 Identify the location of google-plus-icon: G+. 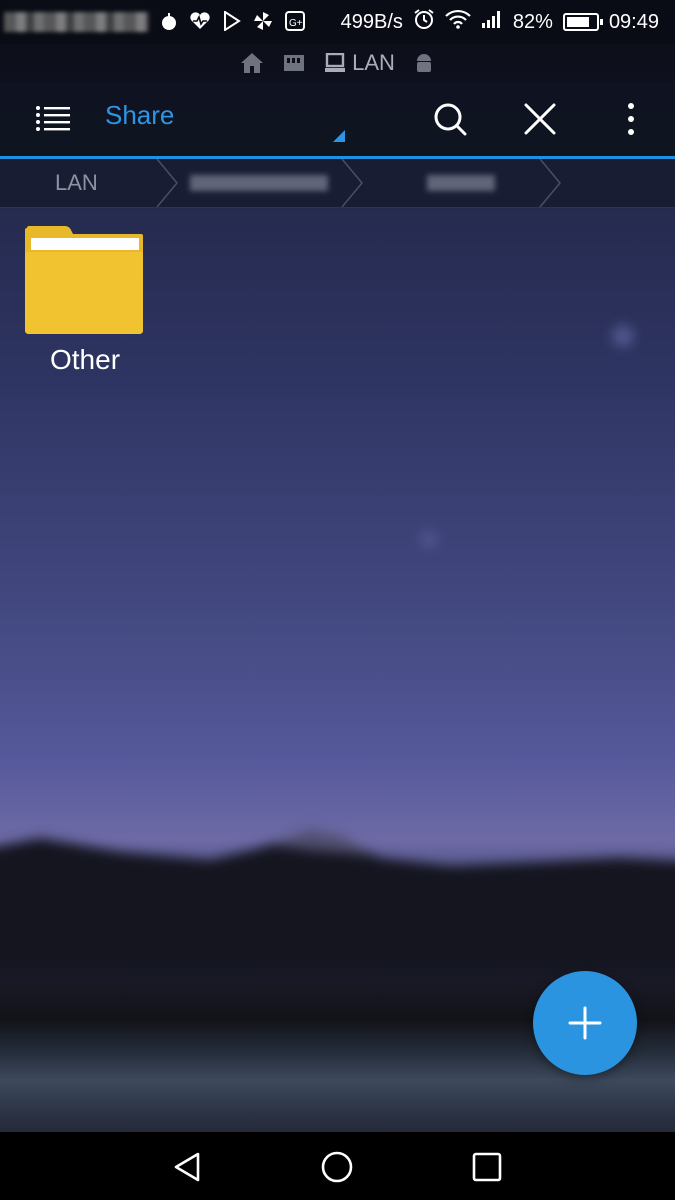
(295, 22).